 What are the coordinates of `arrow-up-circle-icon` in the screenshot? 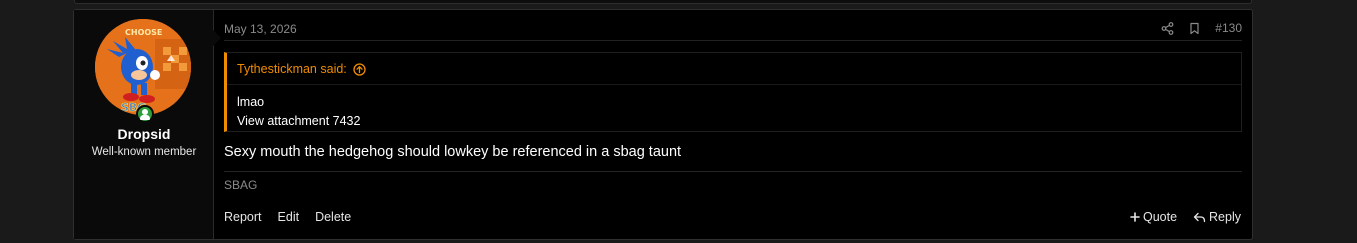 It's located at (359, 69).